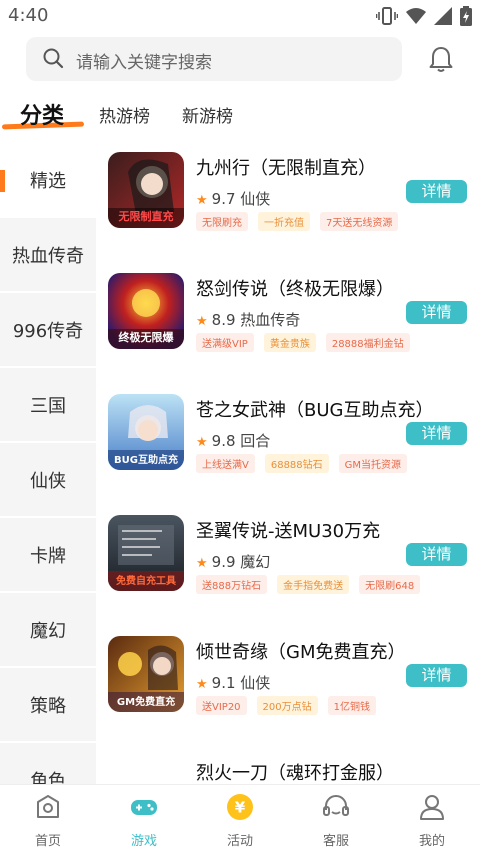 Image resolution: width=480 pixels, height=853 pixels. Describe the element at coordinates (286, 168) in the screenshot. I see `game-name: 九州行（无限制直充）` at that location.